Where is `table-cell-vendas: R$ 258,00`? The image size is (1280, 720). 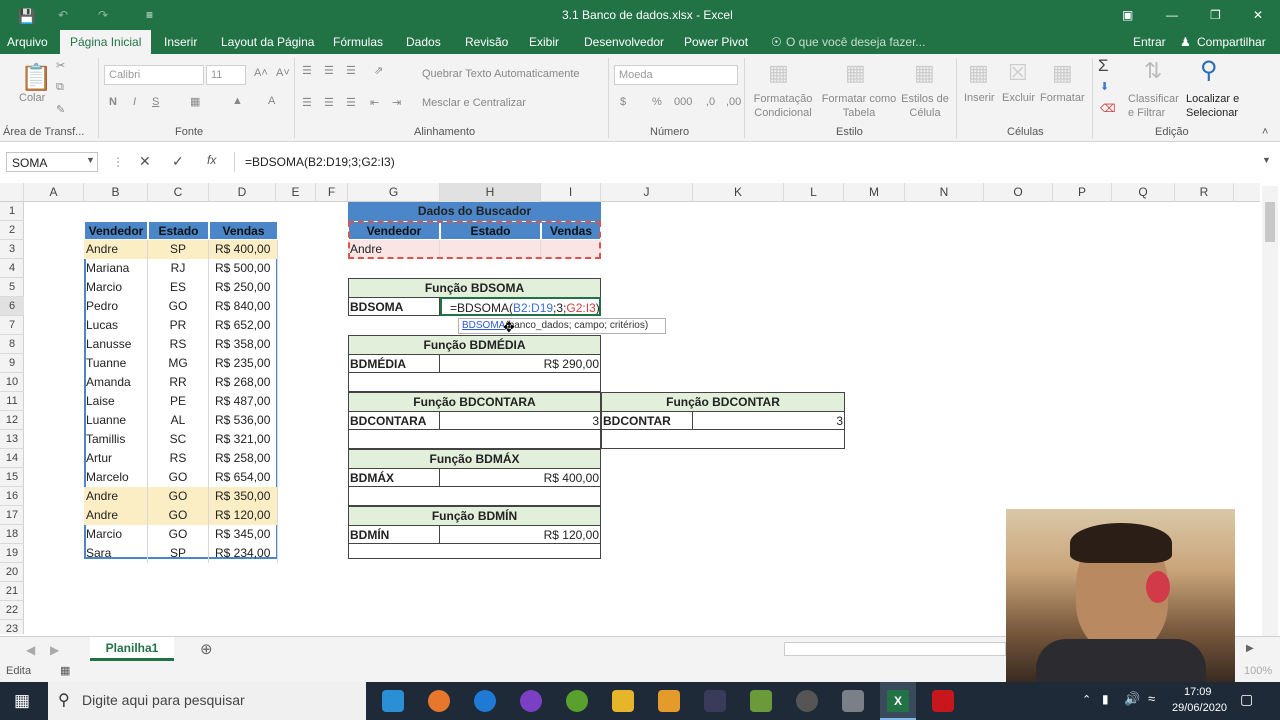 table-cell-vendas: R$ 258,00 is located at coordinates (243, 458).